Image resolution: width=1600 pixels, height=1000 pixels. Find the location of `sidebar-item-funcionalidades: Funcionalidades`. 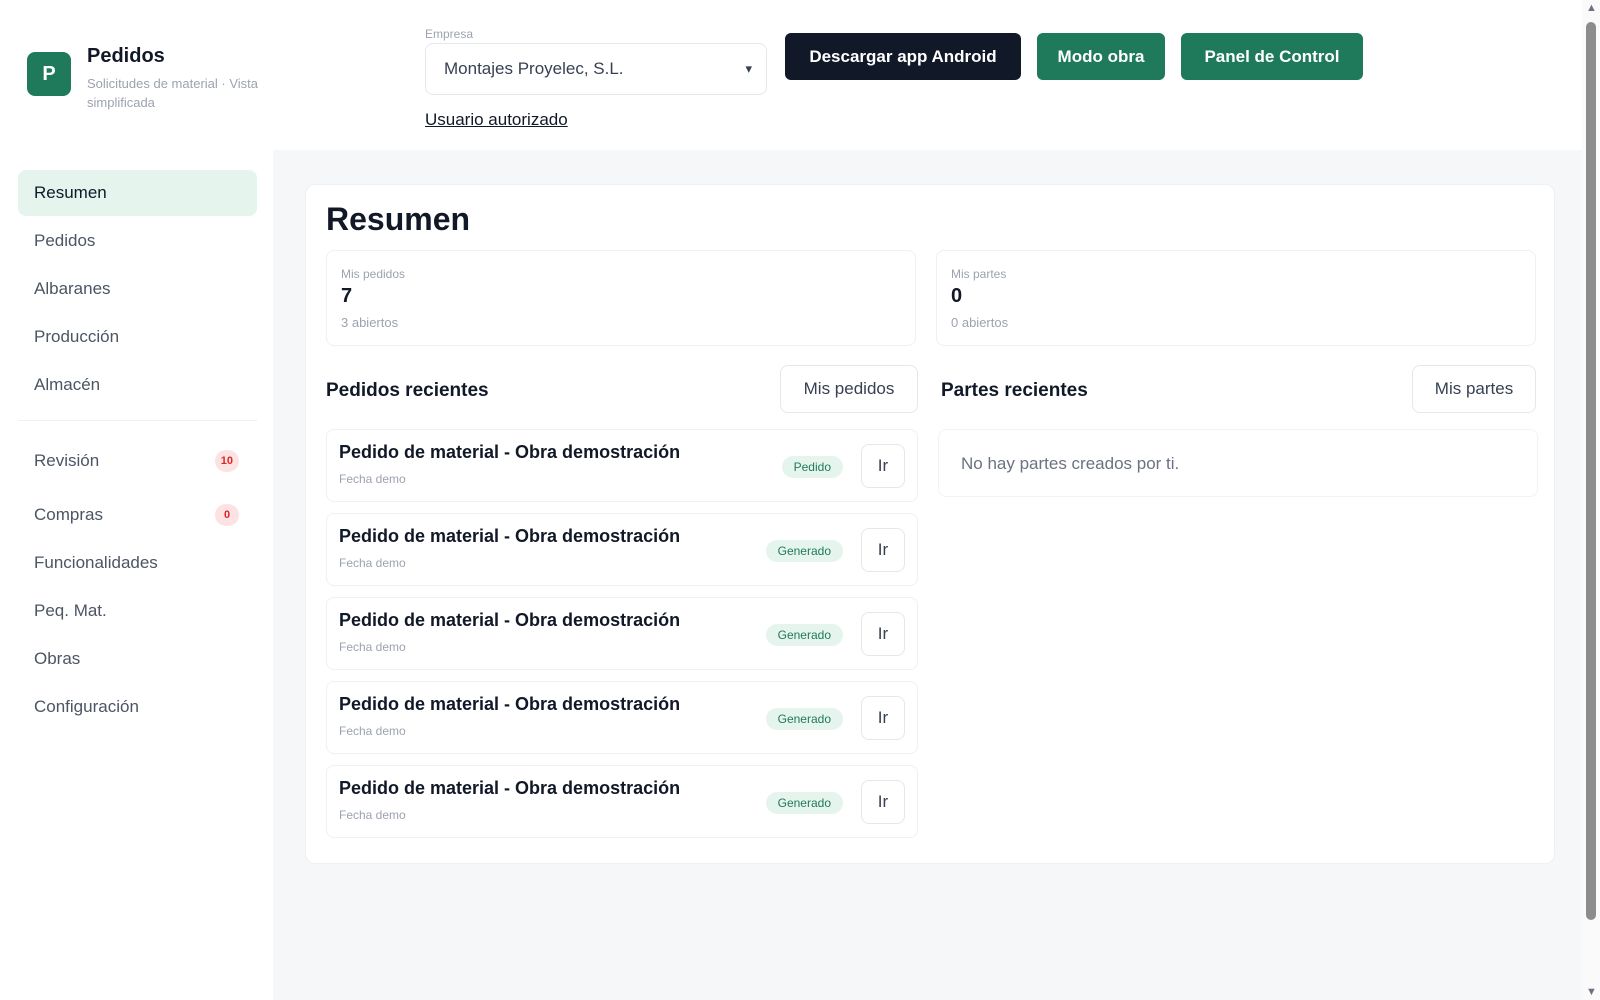

sidebar-item-funcionalidades: Funcionalidades is located at coordinates (137, 563).